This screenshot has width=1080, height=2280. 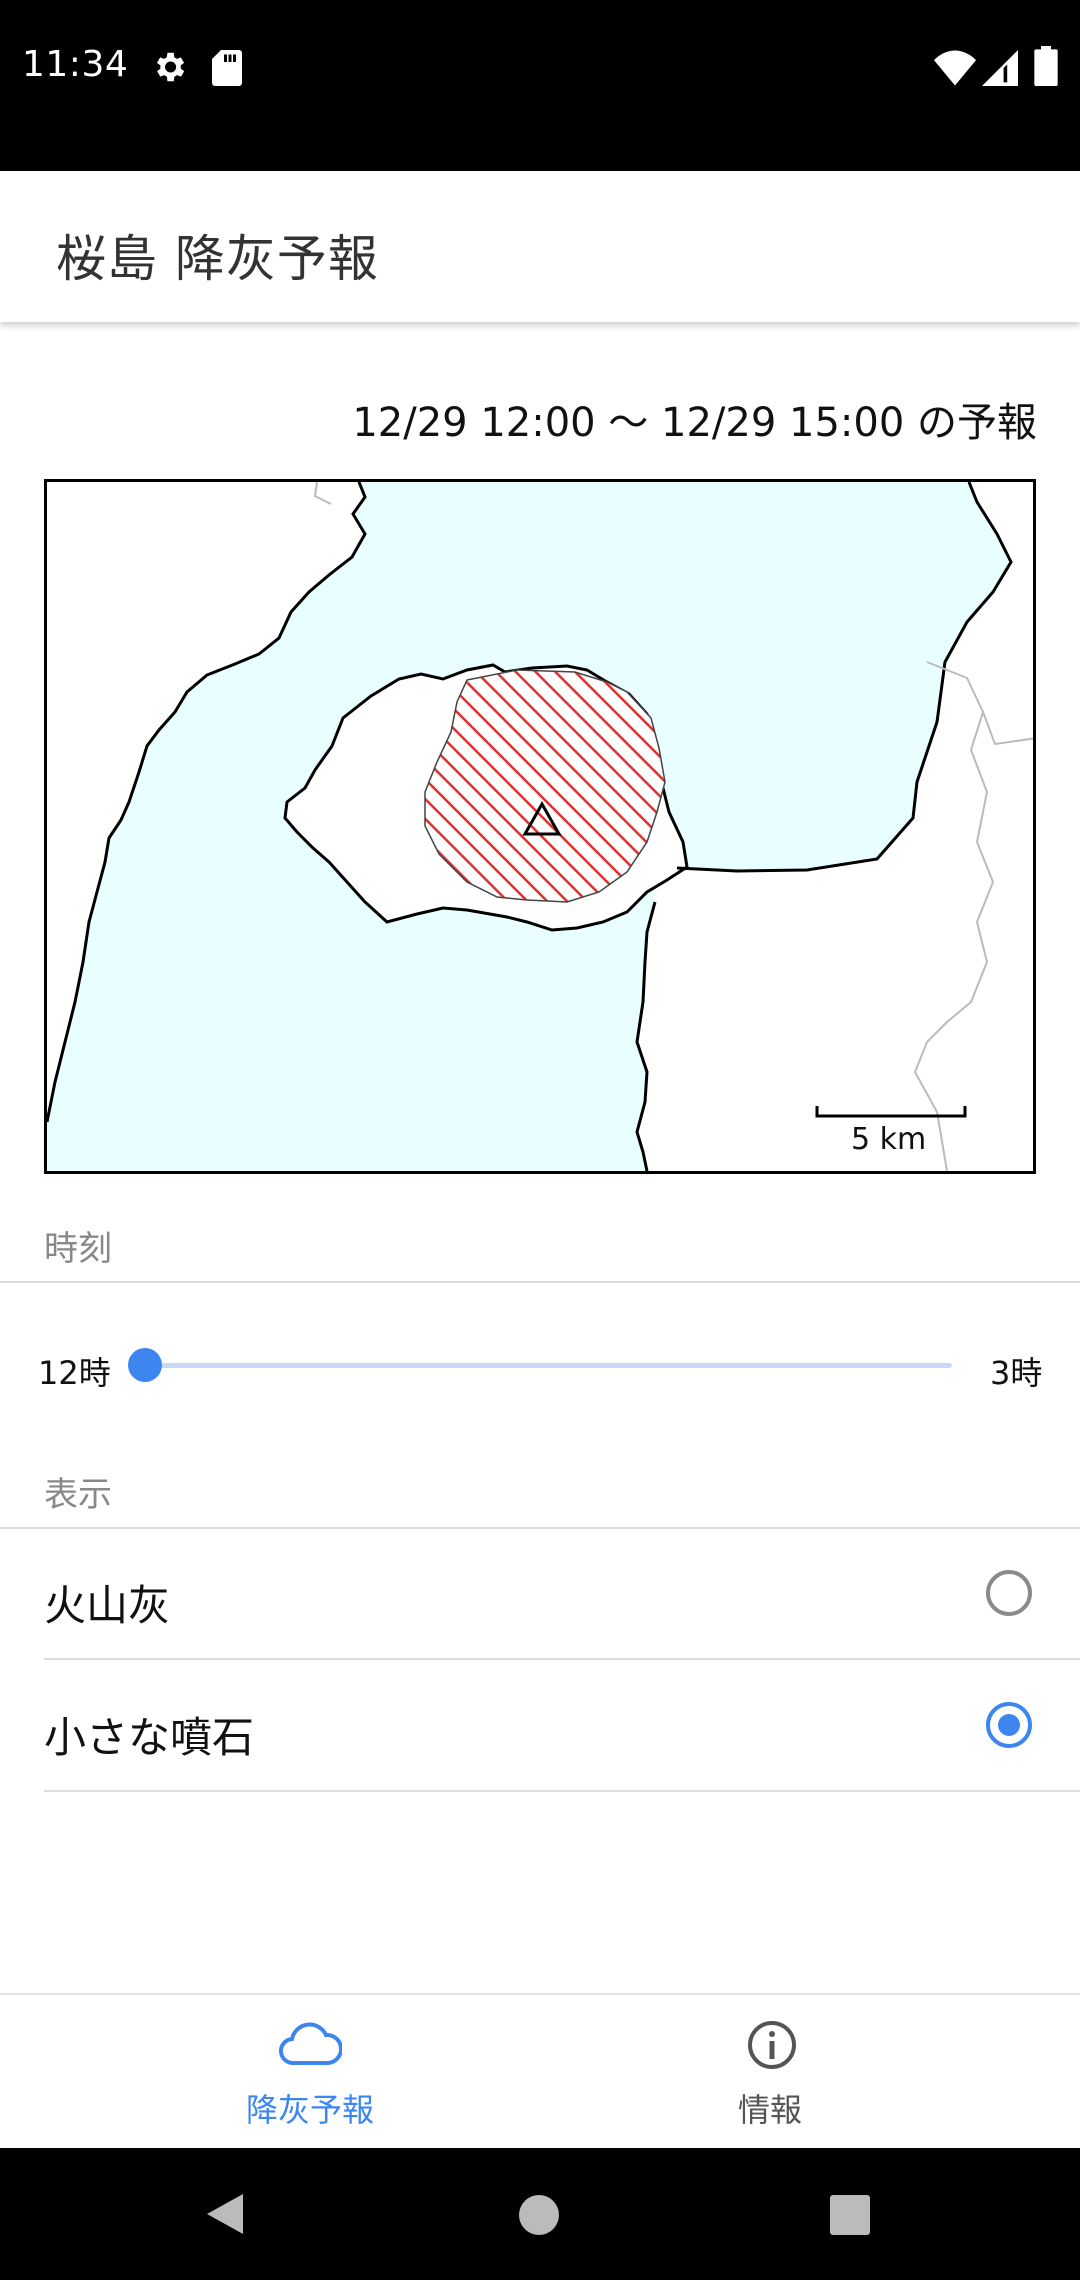 I want to click on recents-icon, so click(x=850, y=2215).